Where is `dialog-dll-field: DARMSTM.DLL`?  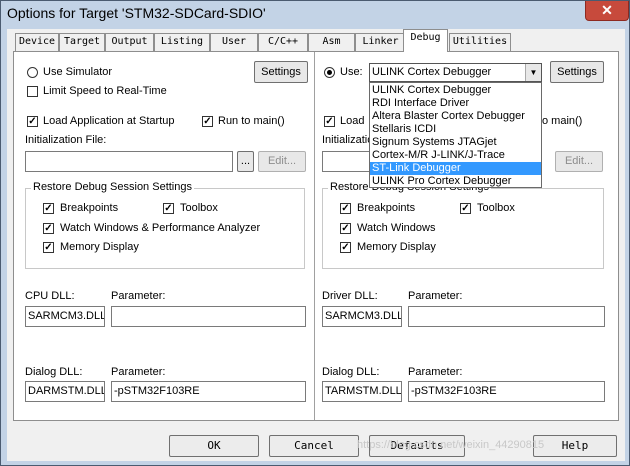 dialog-dll-field: DARMSTM.DLL is located at coordinates (65, 391).